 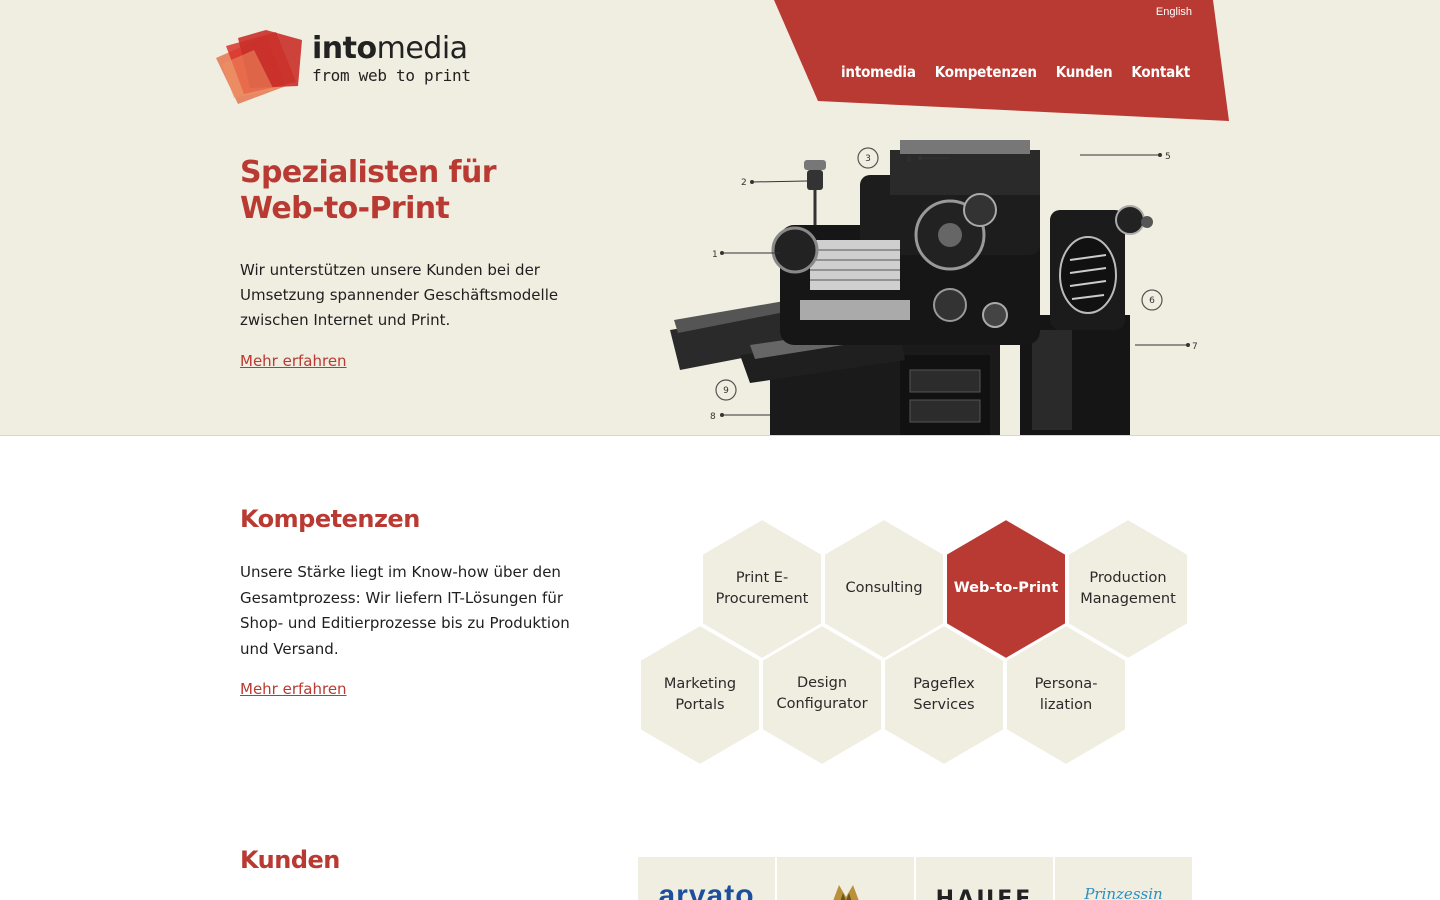 What do you see at coordinates (1168, 157) in the screenshot?
I see `callout-5: 5` at bounding box center [1168, 157].